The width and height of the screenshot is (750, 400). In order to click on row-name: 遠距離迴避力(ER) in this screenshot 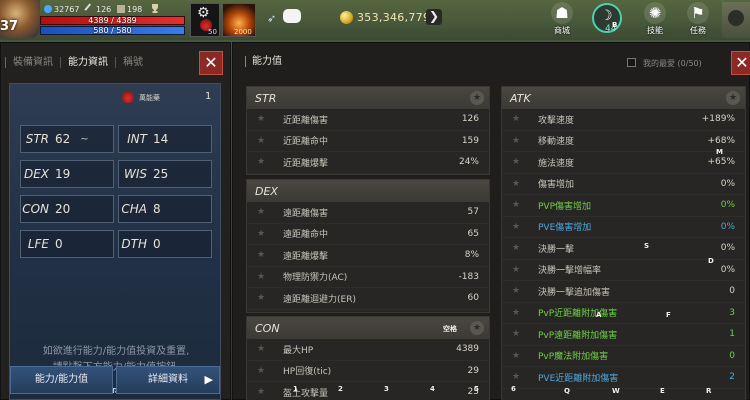, I will do `click(319, 299)`.